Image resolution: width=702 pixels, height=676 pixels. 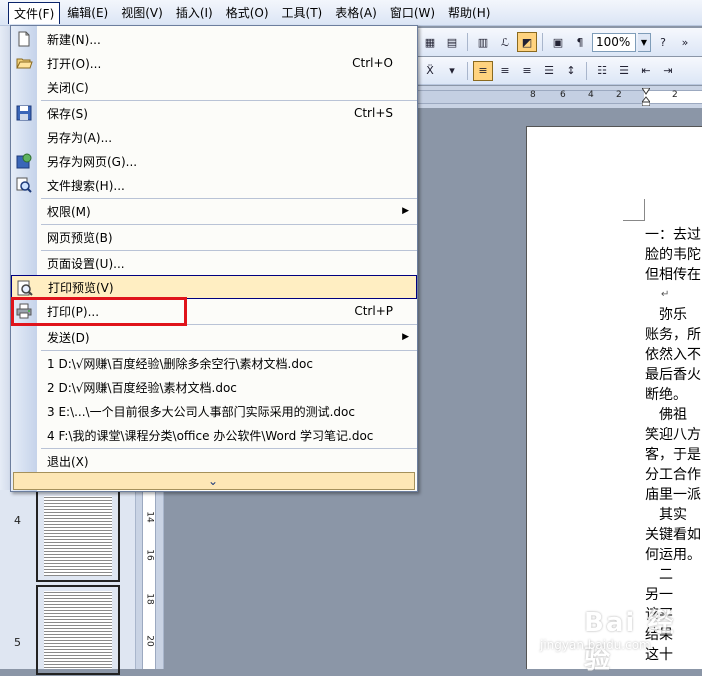 I want to click on document-line: 笑迎八方, so click(x=673, y=435).